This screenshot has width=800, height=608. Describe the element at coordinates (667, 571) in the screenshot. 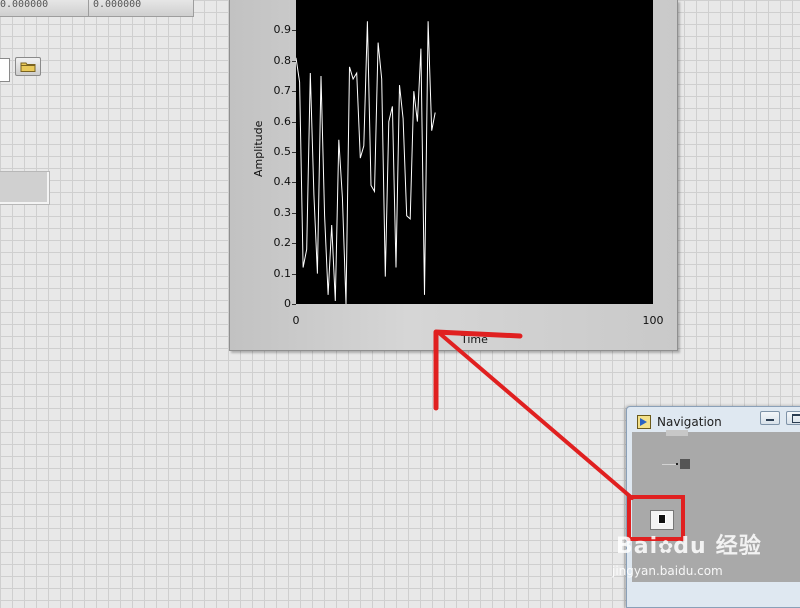

I see `watermark-url: jingyan.baidu.com` at that location.